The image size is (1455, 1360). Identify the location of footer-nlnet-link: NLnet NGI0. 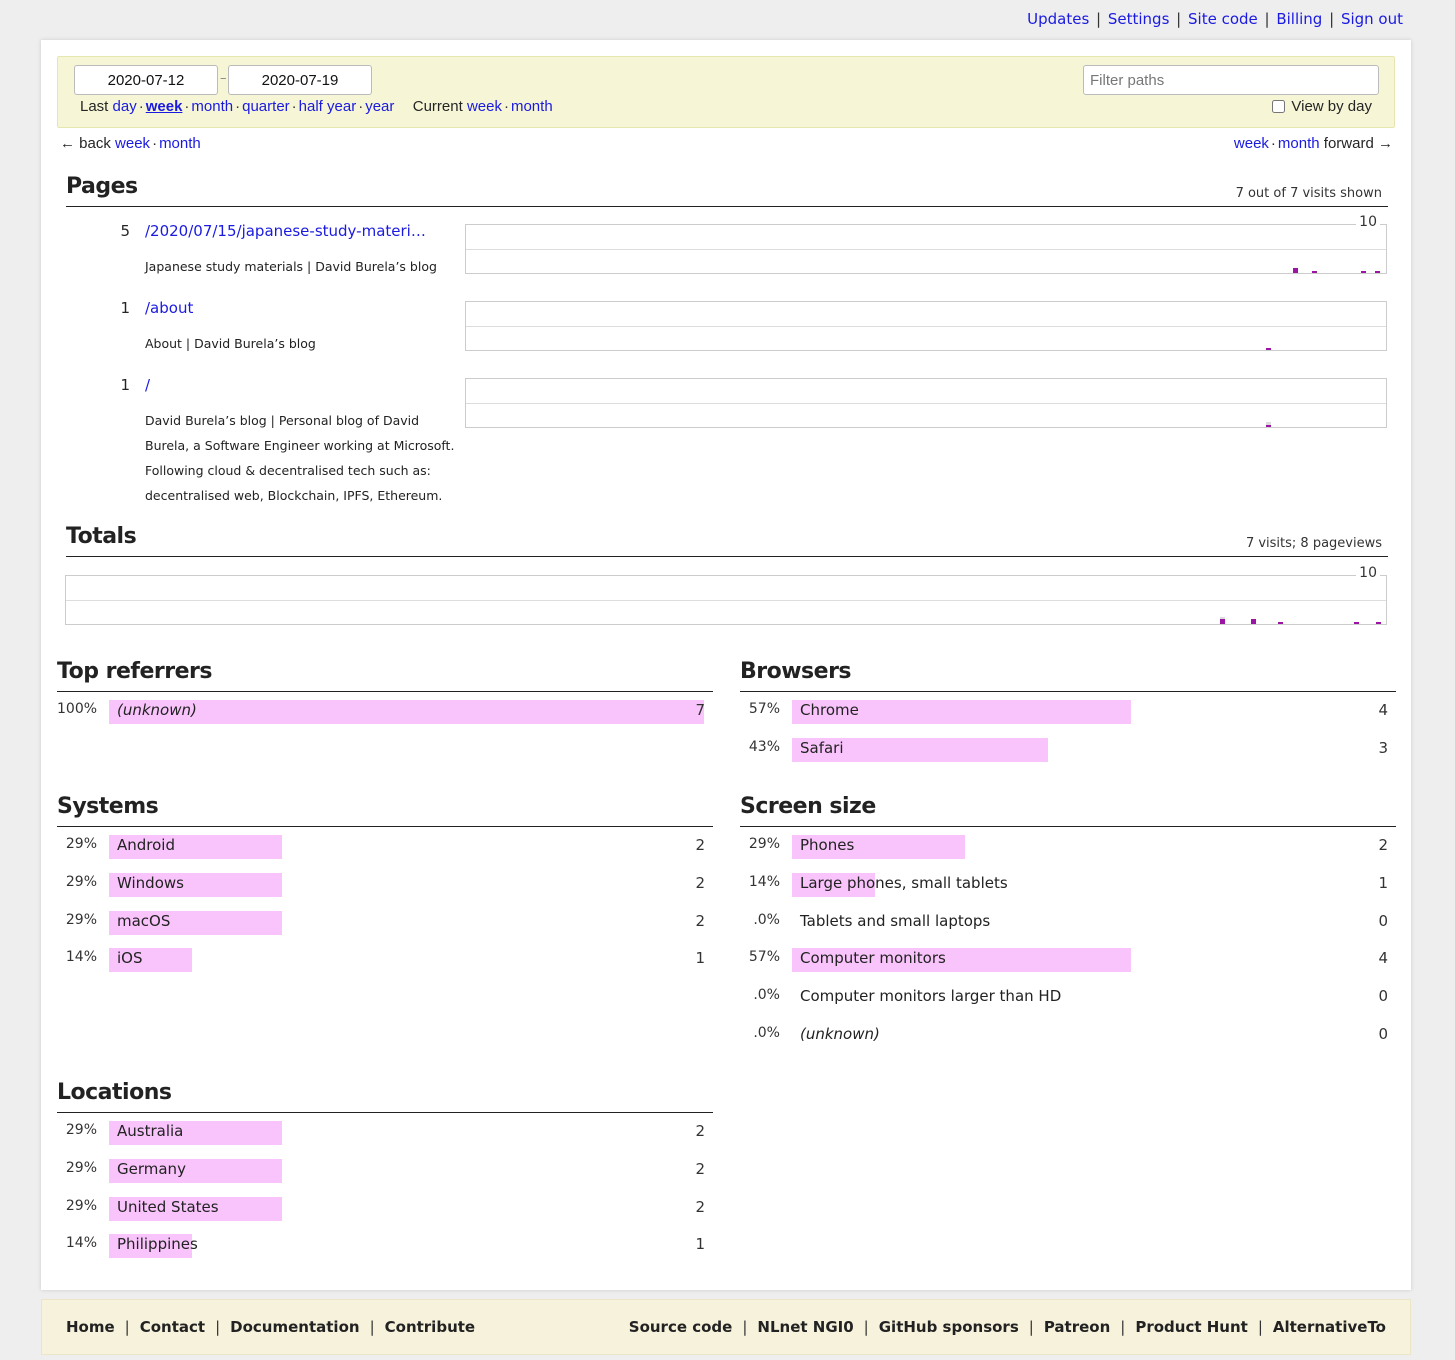
(805, 1327).